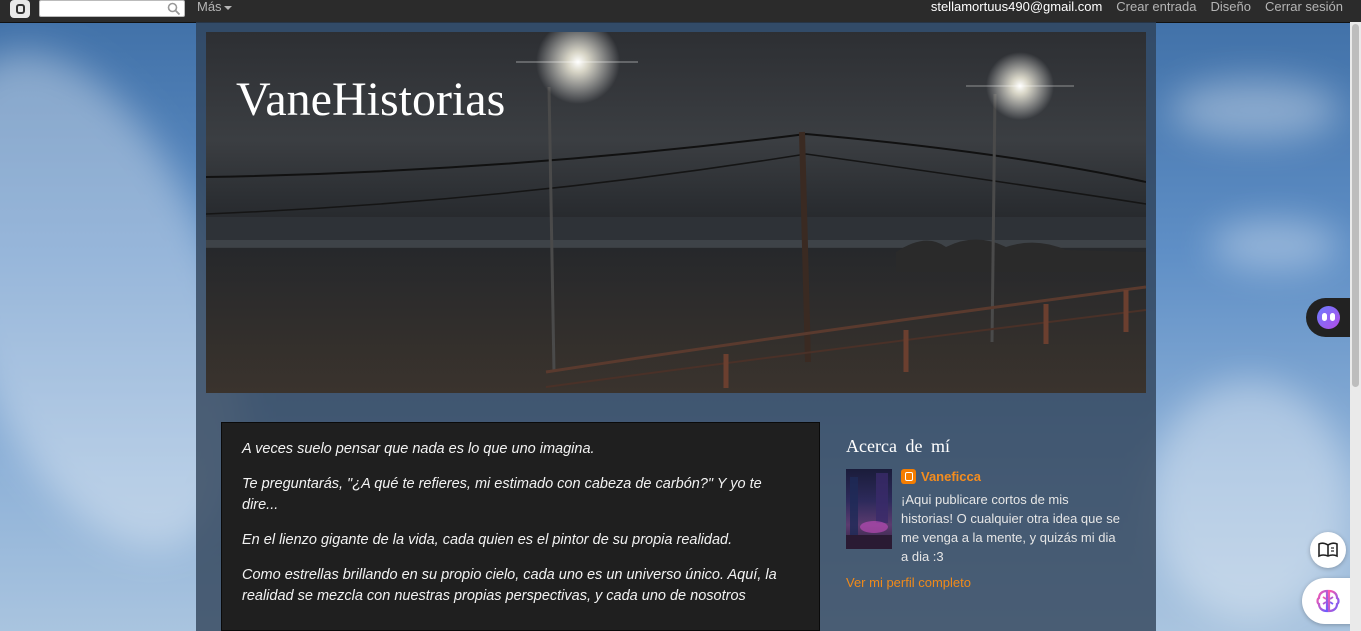 The width and height of the screenshot is (1361, 631). Describe the element at coordinates (1016, 7) in the screenshot. I see `account-email: stellamortuus490@gmail.com` at that location.